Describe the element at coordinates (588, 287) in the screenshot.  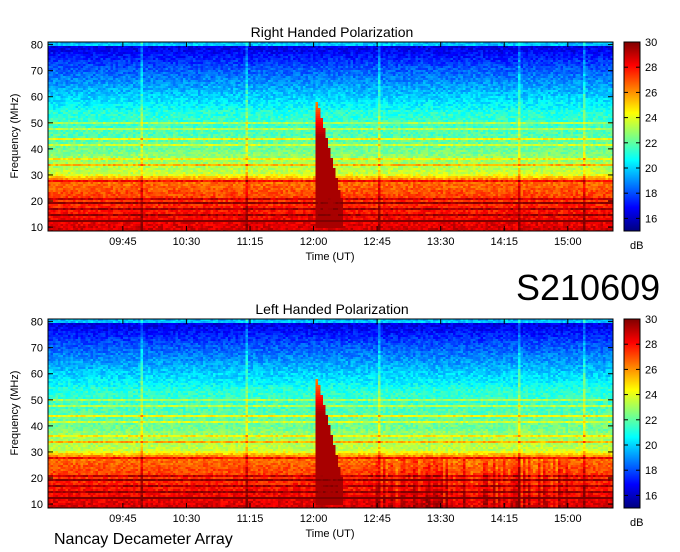
I see `figure-id: S210609` at that location.